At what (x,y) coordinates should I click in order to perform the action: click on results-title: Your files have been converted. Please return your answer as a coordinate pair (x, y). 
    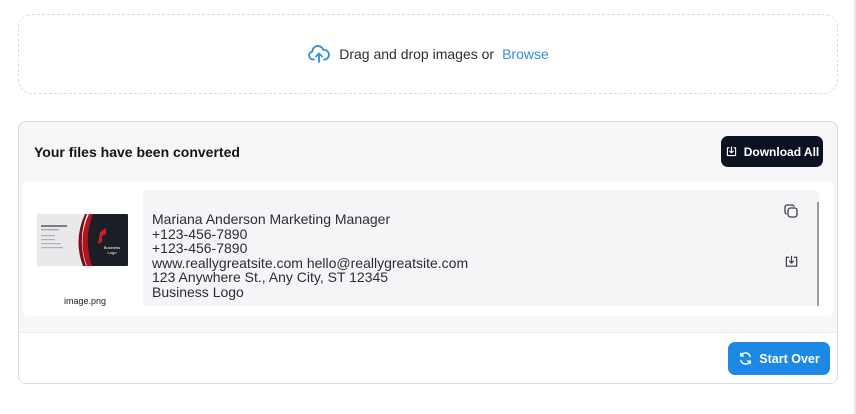
    Looking at the image, I should click on (137, 152).